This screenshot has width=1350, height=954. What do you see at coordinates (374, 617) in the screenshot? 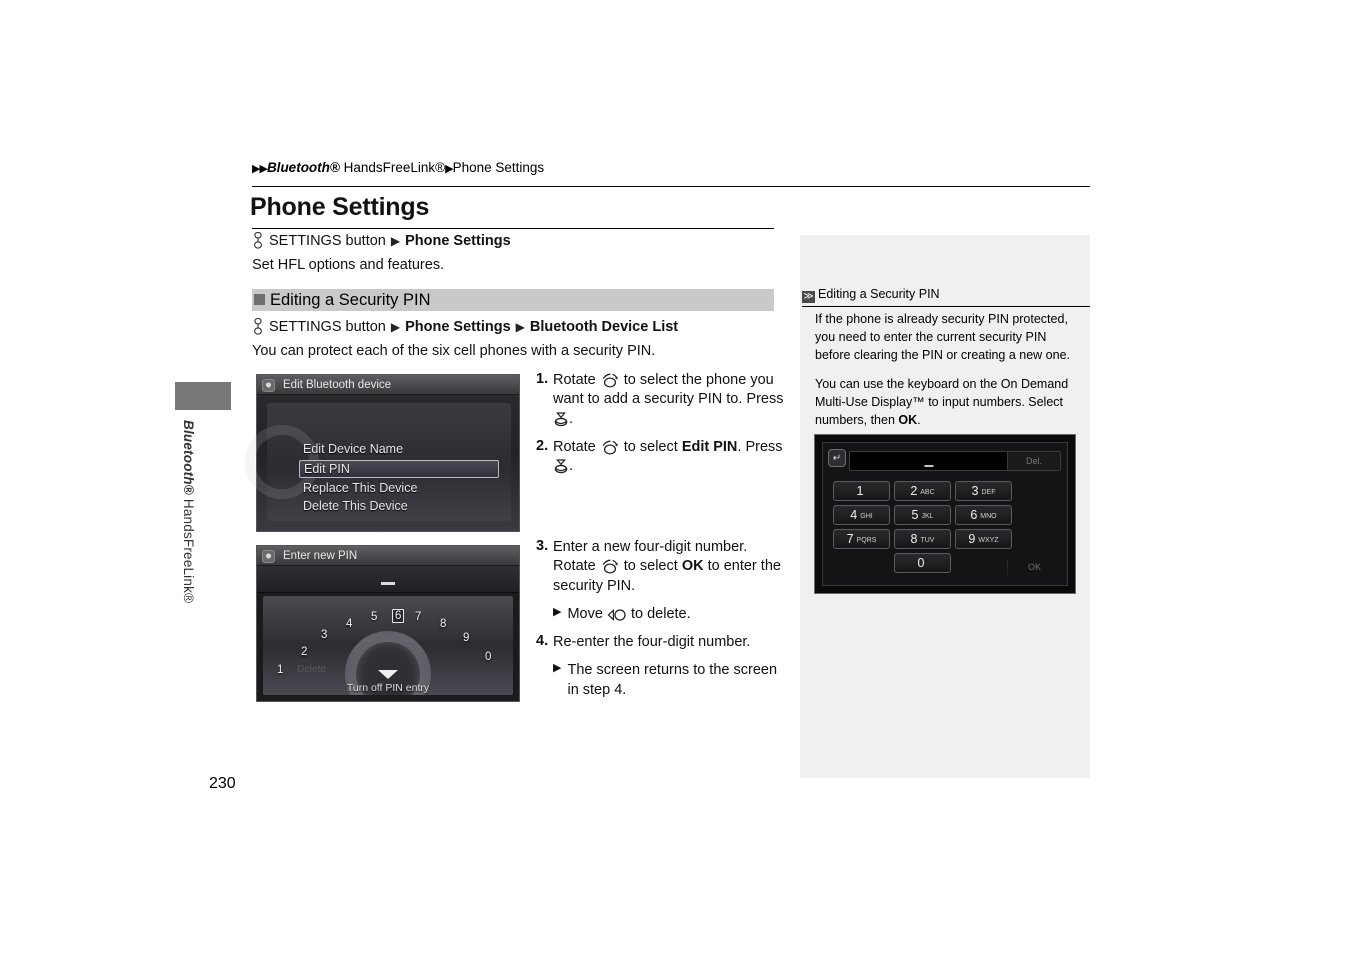
I see `dial-number-5: 5` at bounding box center [374, 617].